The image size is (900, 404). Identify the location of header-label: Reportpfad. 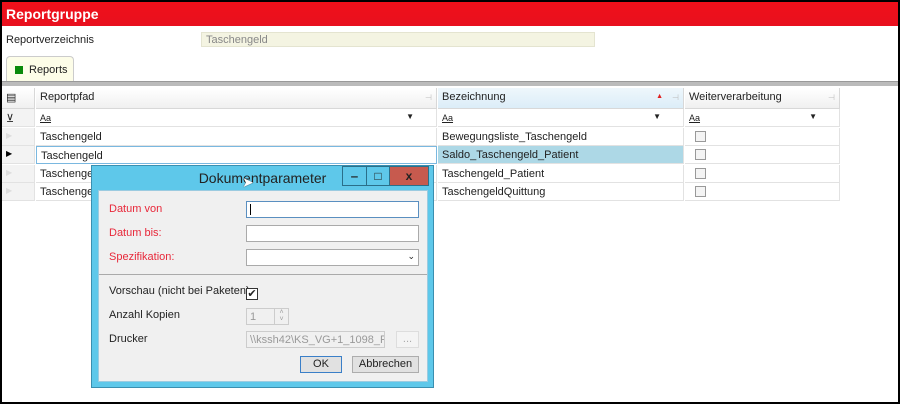
(67, 97).